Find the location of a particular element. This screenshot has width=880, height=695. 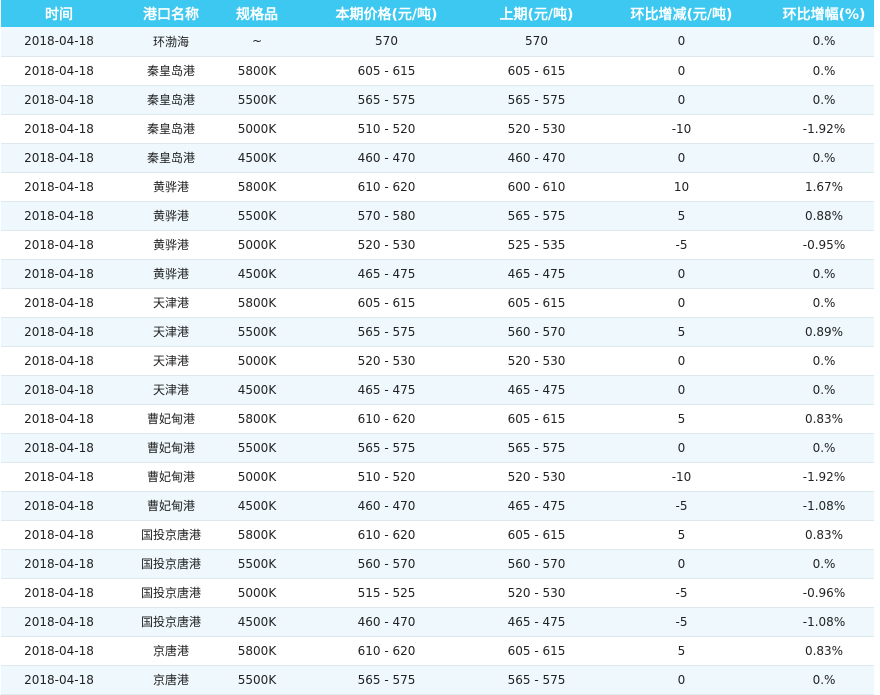

cell-current-price: 560 - 570 is located at coordinates (386, 564).